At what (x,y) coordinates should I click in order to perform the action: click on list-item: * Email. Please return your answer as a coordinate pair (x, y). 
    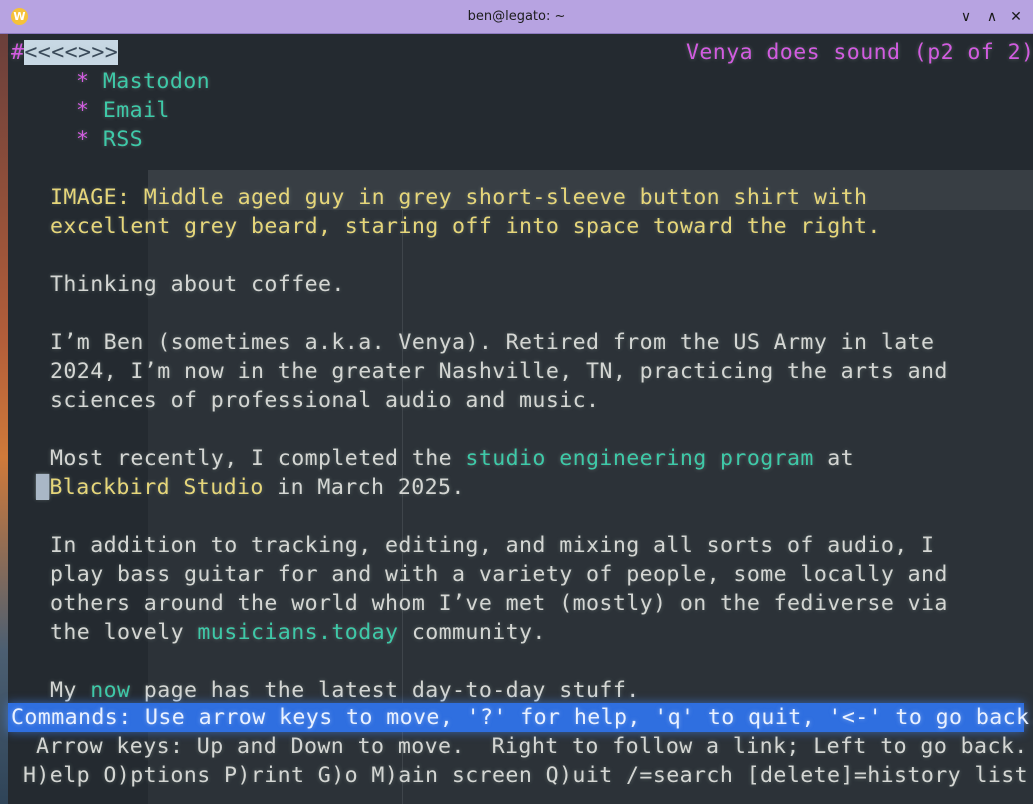
    Looking at the image, I should click on (123, 110).